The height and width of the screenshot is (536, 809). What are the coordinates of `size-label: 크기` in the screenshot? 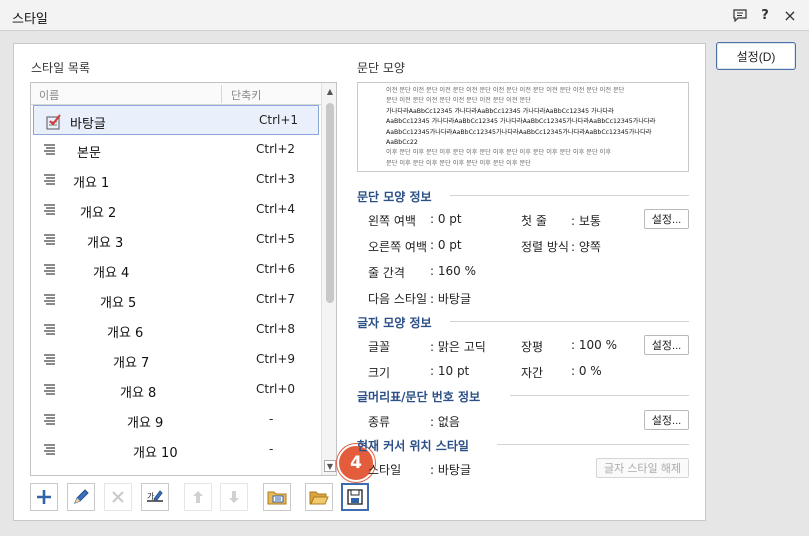 It's located at (379, 373).